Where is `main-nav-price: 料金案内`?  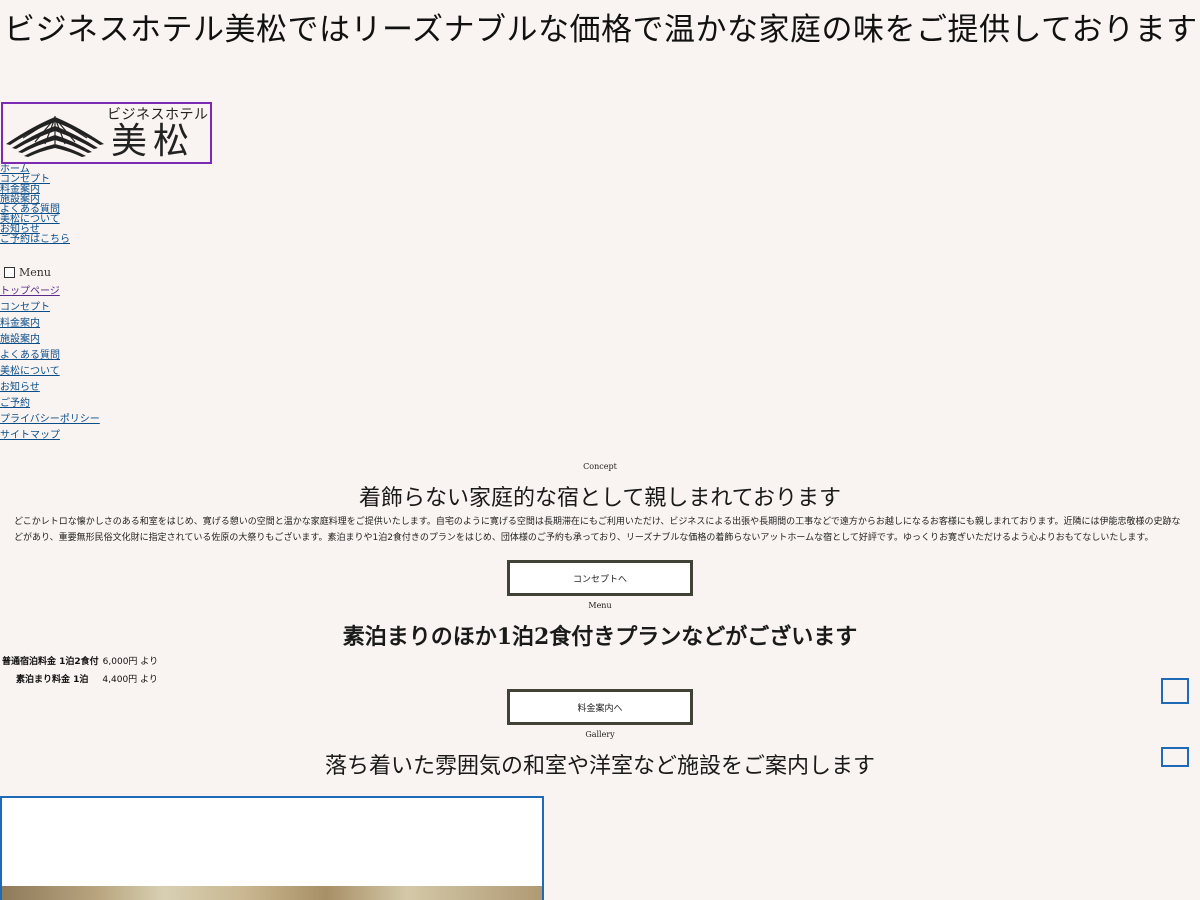 main-nav-price: 料金案内 is located at coordinates (50, 324).